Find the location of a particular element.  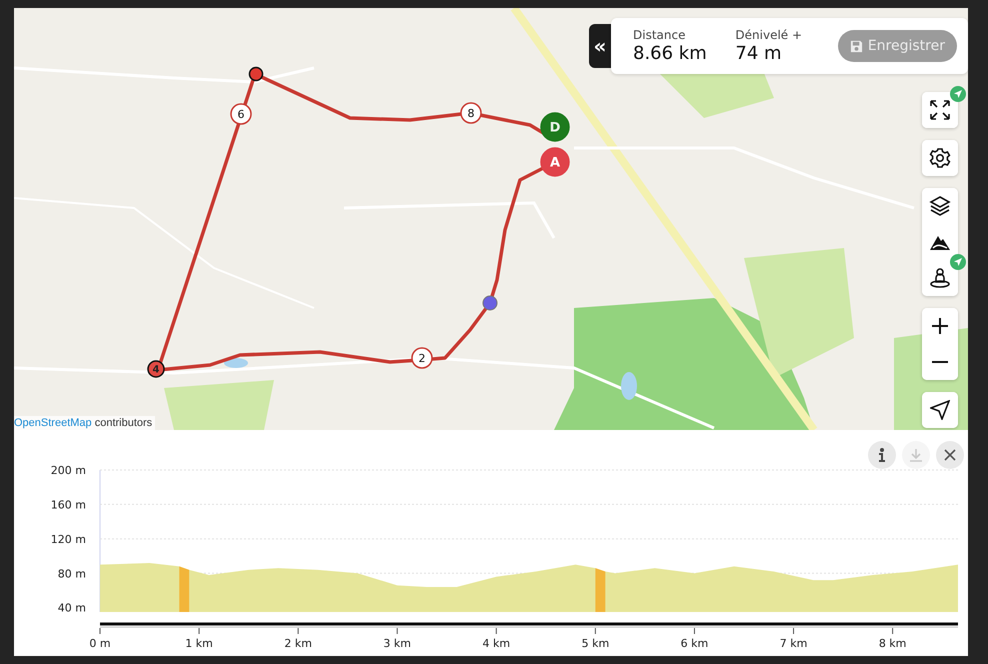

y-tick-label: 120 m is located at coordinates (68, 539).